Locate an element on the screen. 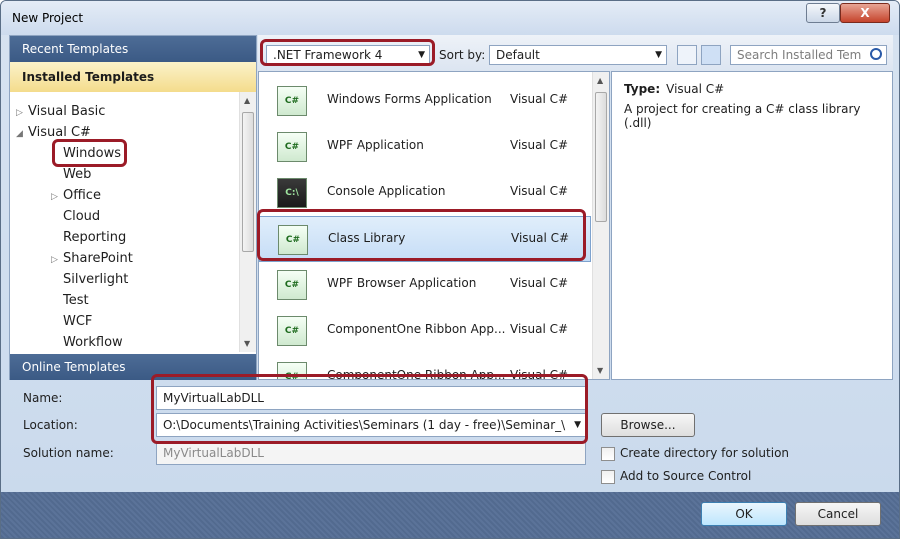 This screenshot has height=539, width=900. template-scroll-thumb is located at coordinates (601, 157).